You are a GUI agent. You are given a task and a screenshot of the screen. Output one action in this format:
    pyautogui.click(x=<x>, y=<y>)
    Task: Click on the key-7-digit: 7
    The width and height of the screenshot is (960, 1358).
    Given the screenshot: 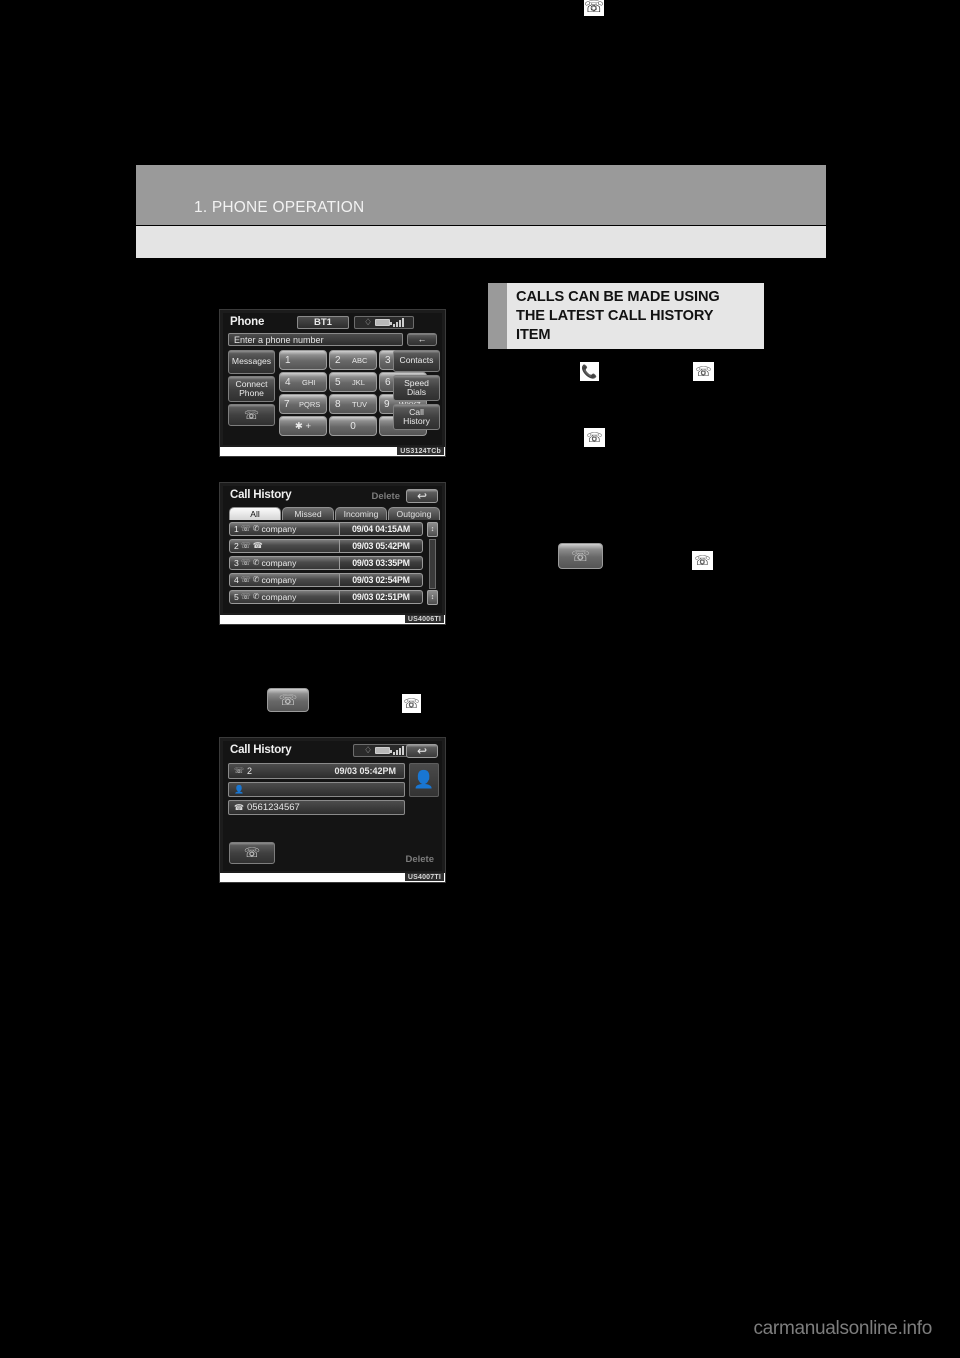 What is the action you would take?
    pyautogui.click(x=287, y=404)
    